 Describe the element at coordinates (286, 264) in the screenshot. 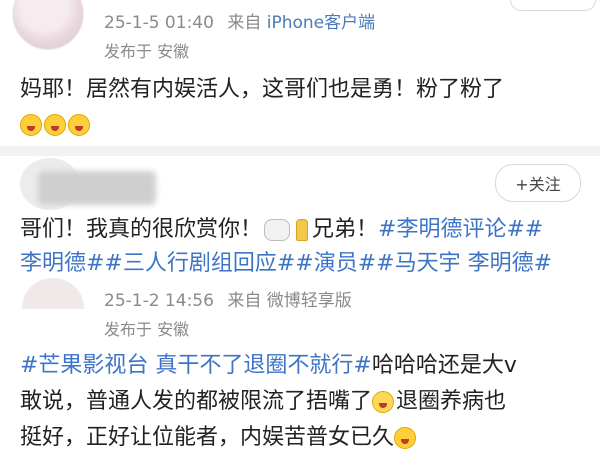

I see `hashtag-link: 李明德##三人行剧组回应##演员##马天宇 李明德#` at that location.